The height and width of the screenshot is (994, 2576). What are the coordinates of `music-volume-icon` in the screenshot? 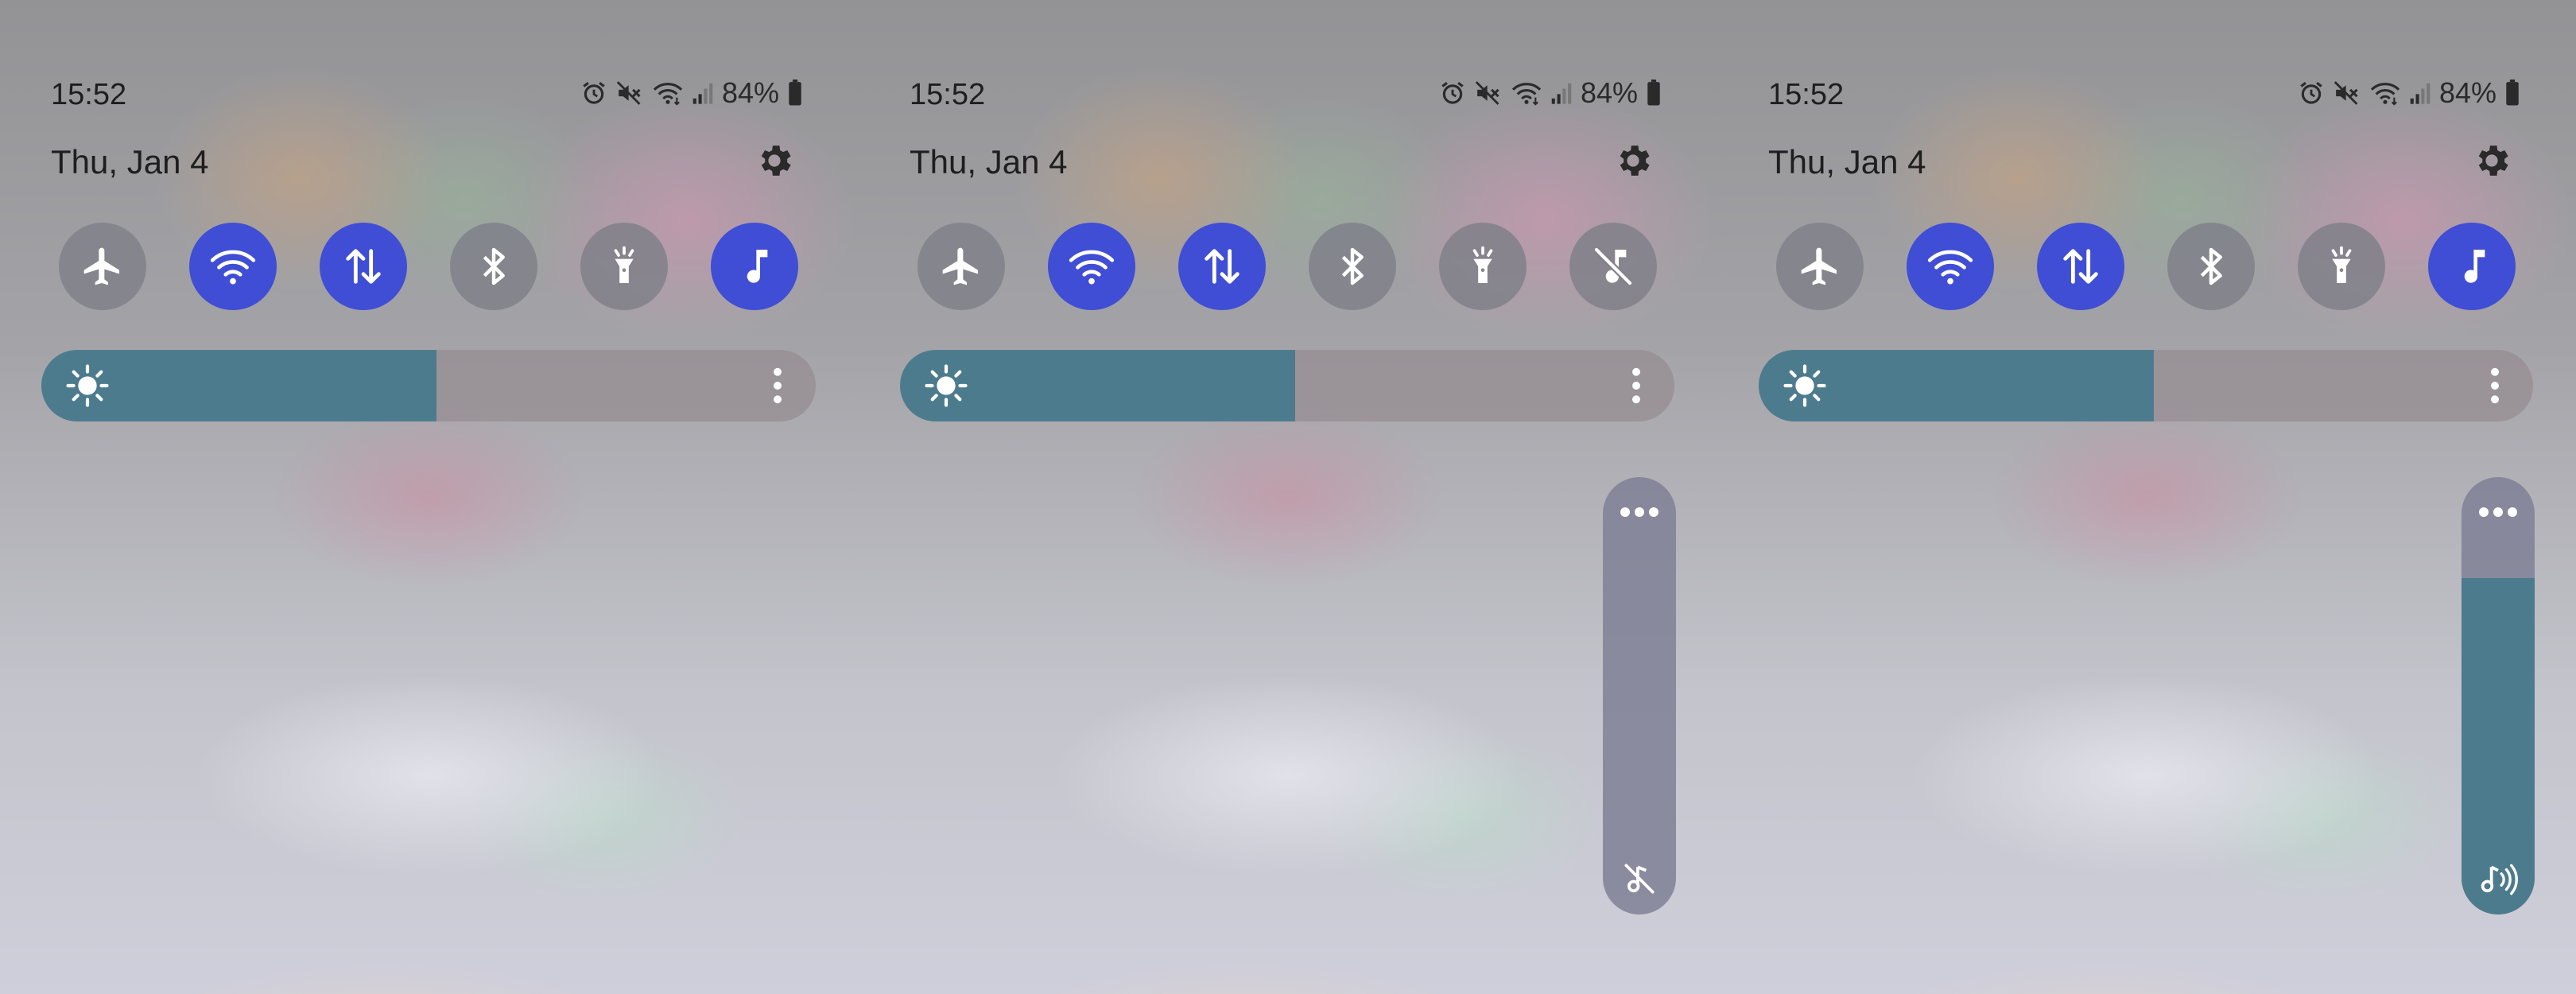 It's located at (2499, 879).